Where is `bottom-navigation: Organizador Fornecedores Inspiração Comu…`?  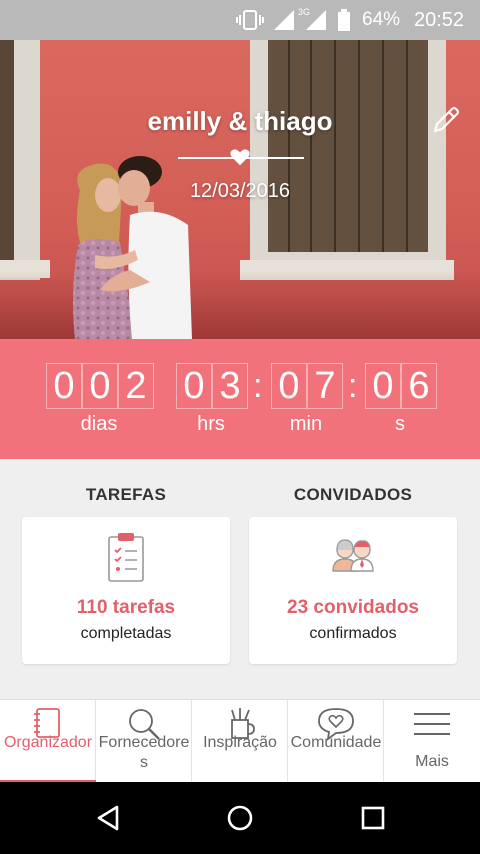
bottom-navigation: Organizador Fornecedores Inspiração Comu… is located at coordinates (240, 741).